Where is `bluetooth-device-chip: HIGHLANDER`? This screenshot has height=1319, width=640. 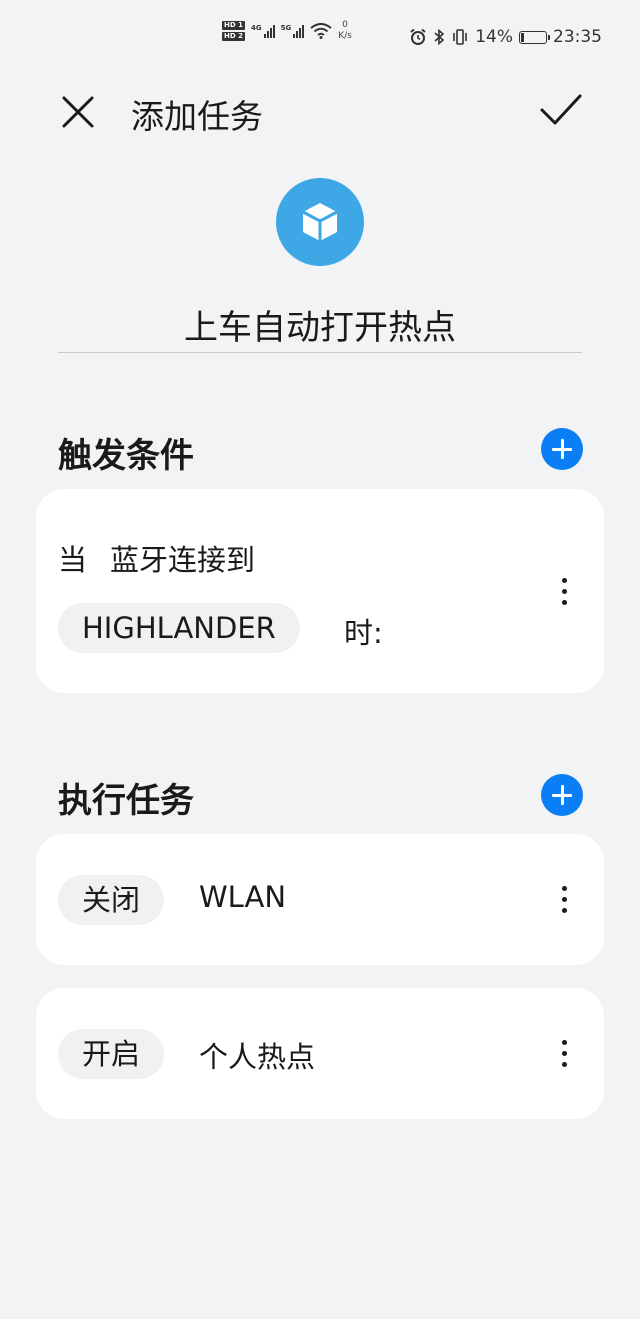
bluetooth-device-chip: HIGHLANDER is located at coordinates (179, 628).